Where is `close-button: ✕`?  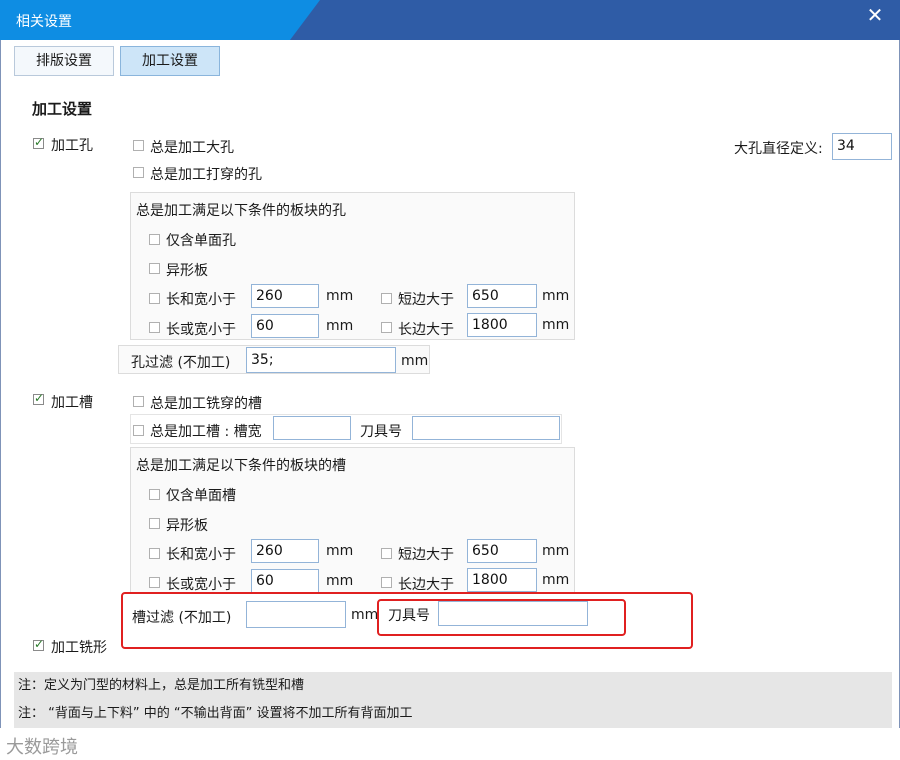 close-button: ✕ is located at coordinates (875, 16).